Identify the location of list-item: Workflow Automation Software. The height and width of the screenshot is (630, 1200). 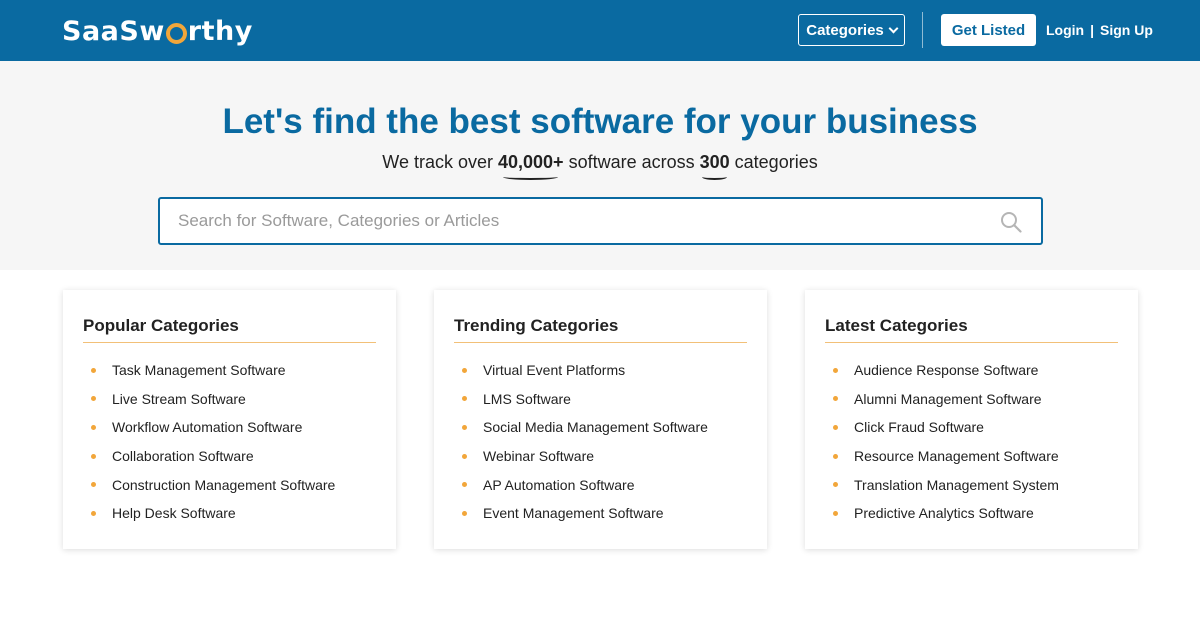
(213, 427).